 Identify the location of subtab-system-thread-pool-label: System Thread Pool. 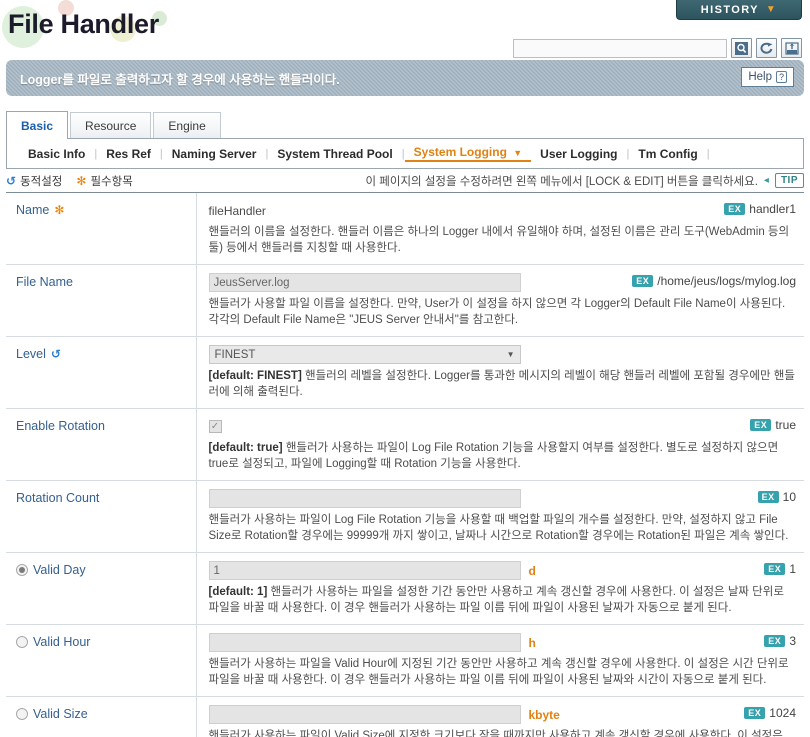
(335, 153).